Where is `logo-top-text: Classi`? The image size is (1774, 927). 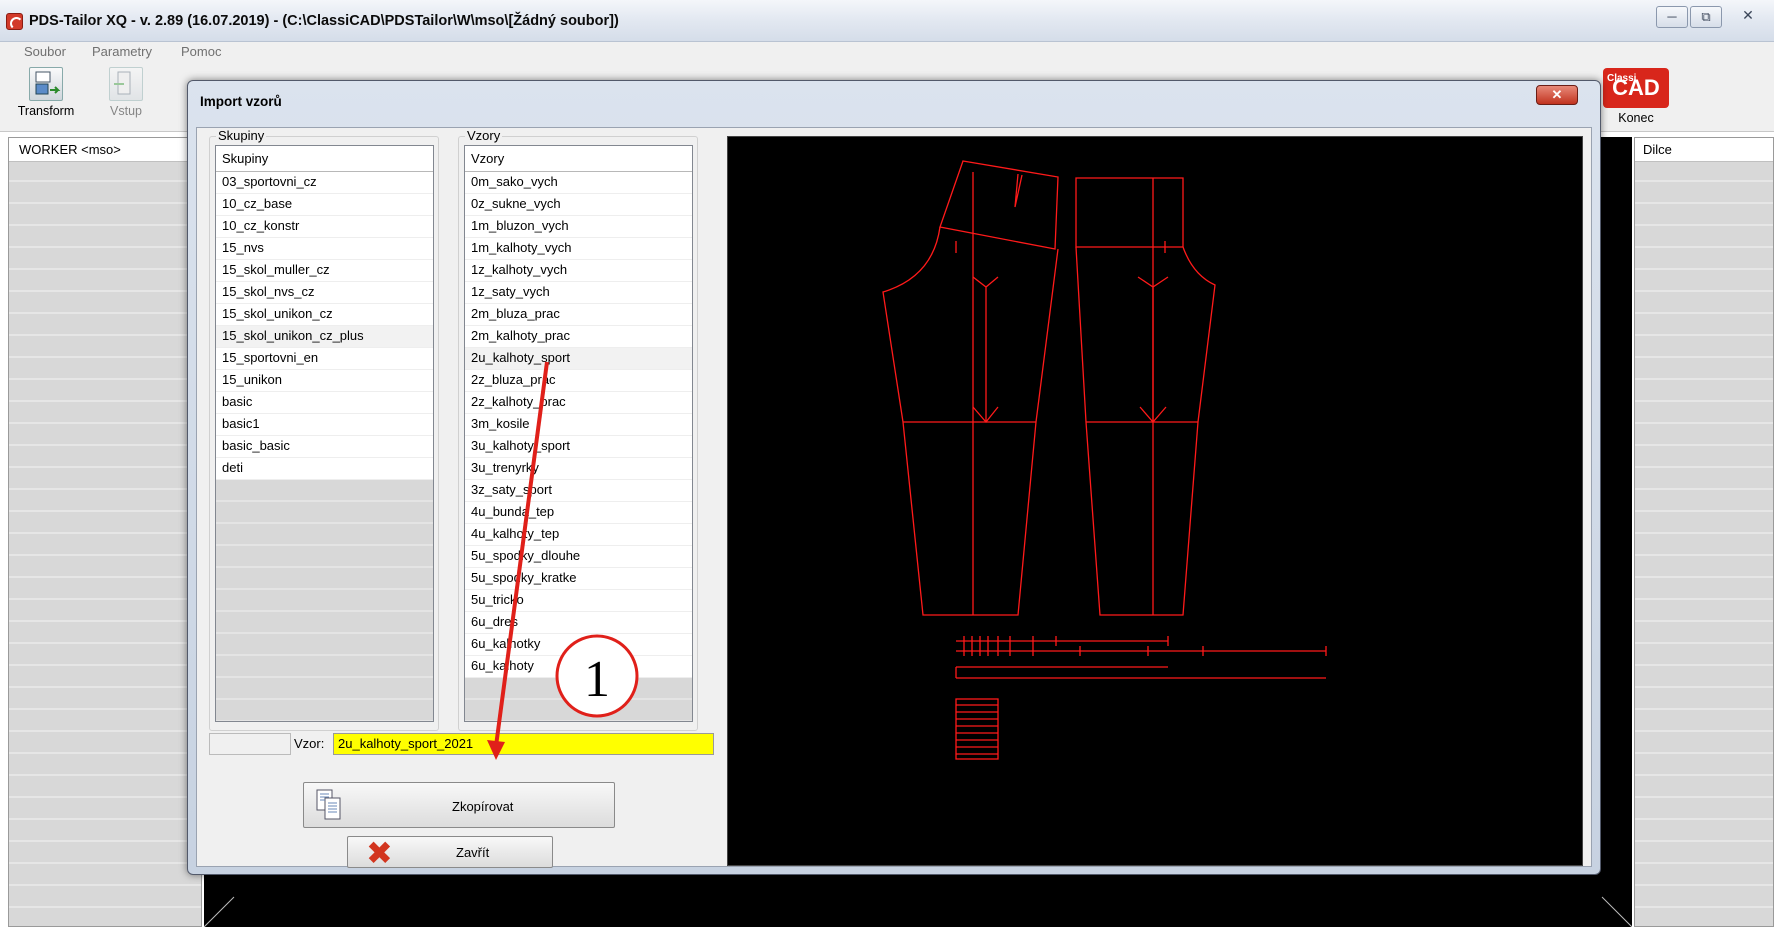 logo-top-text: Classi is located at coordinates (1622, 78).